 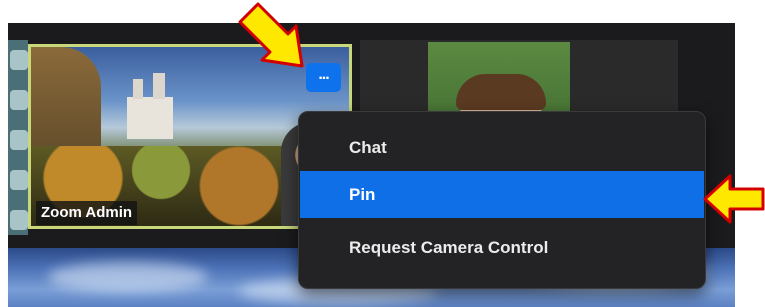 I want to click on menu-item-request-camera-control: Request Camera Control, so click(x=502, y=247).